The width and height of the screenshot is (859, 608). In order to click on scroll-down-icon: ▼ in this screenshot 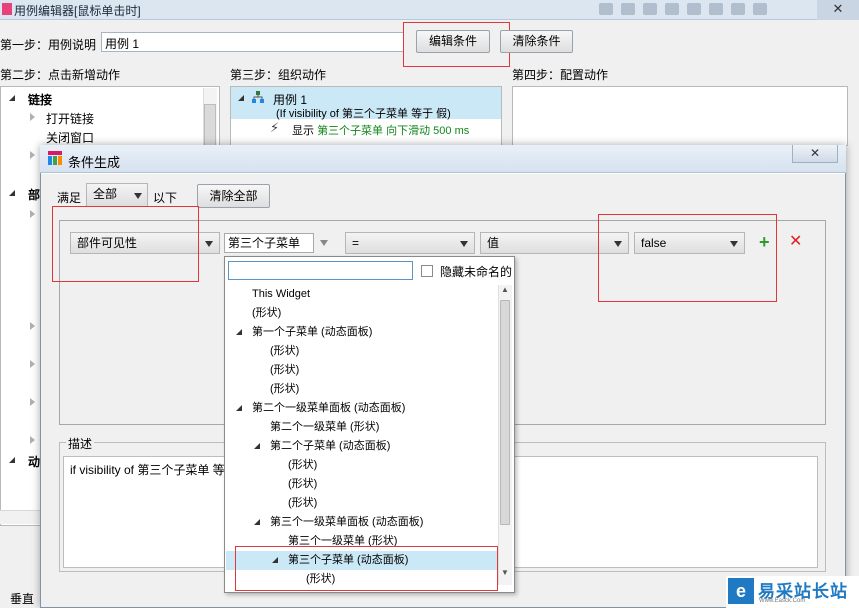, I will do `click(505, 575)`.